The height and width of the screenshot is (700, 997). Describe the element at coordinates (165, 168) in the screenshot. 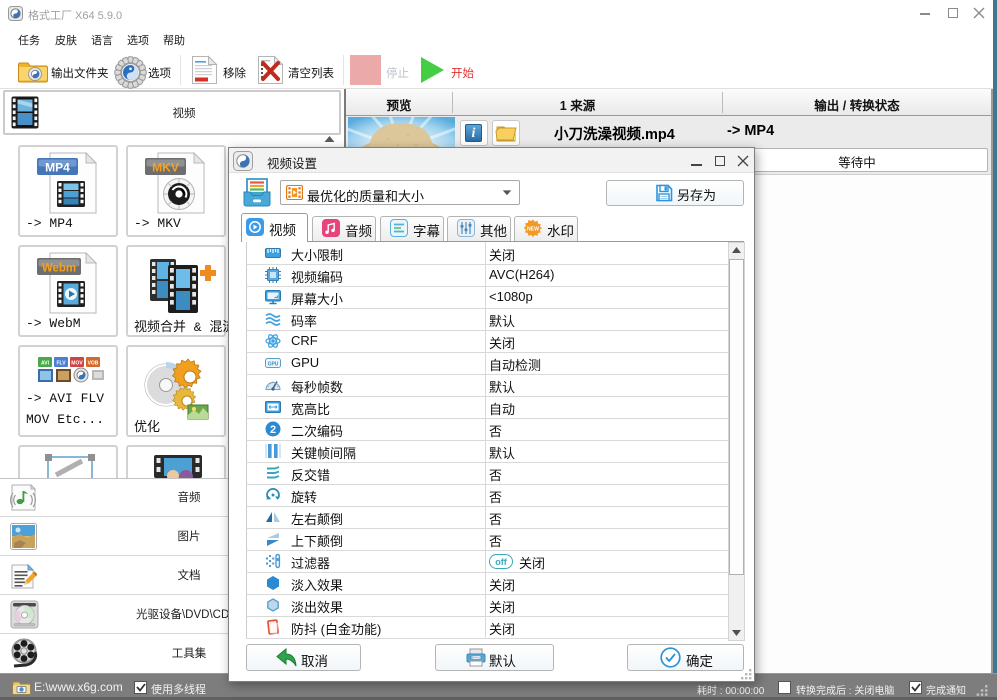

I see `svg-text: MKV` at that location.